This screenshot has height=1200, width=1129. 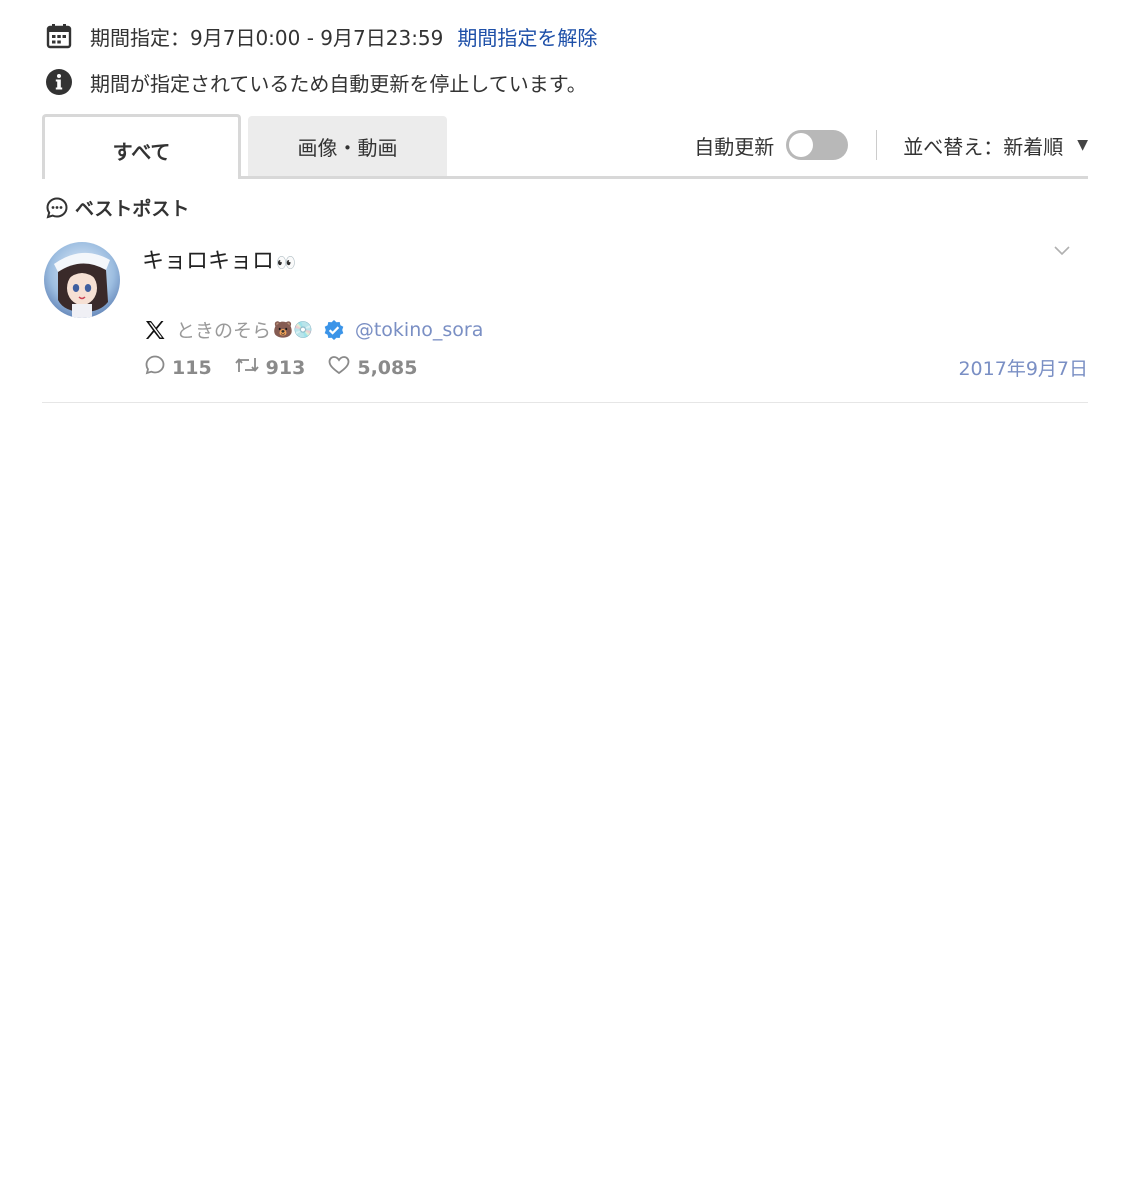 I want to click on post-author: ときのそら 🐻💿 @tokino_sora, so click(x=313, y=329).